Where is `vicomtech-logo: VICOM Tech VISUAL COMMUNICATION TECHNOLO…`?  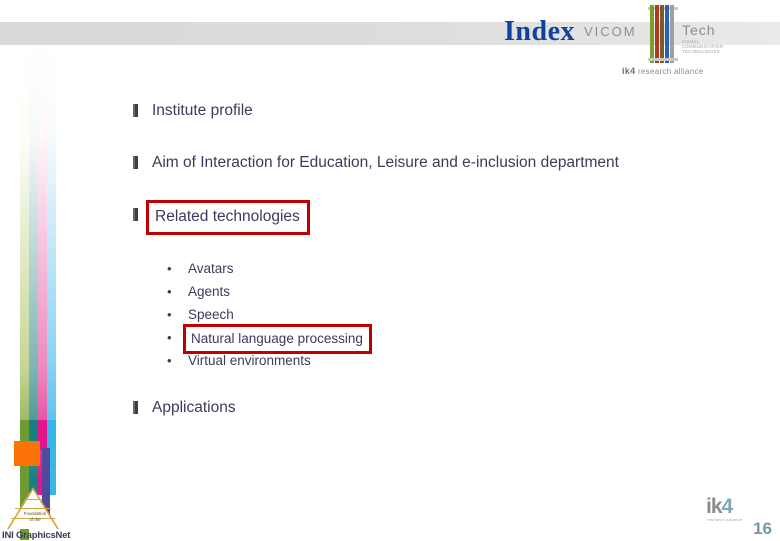
vicomtech-logo: VICOM Tech VISUAL COMMUNICATION TECHNOLO… is located at coordinates (677, 42).